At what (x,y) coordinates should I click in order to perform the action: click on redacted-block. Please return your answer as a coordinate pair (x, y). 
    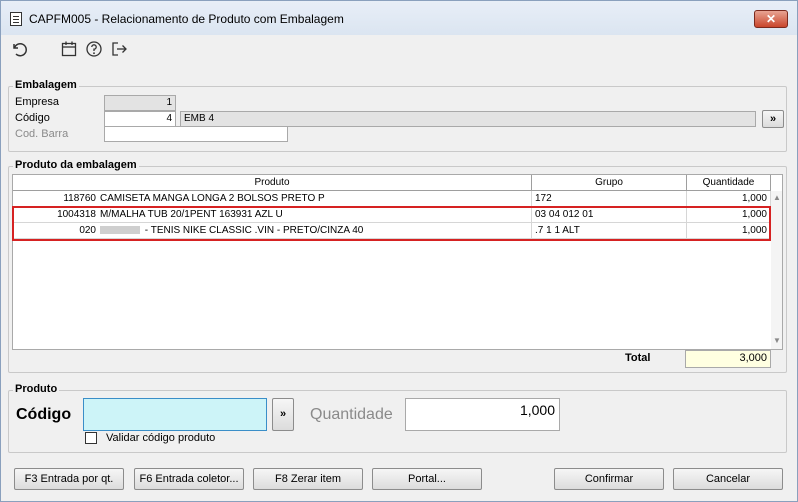
    Looking at the image, I should click on (120, 230).